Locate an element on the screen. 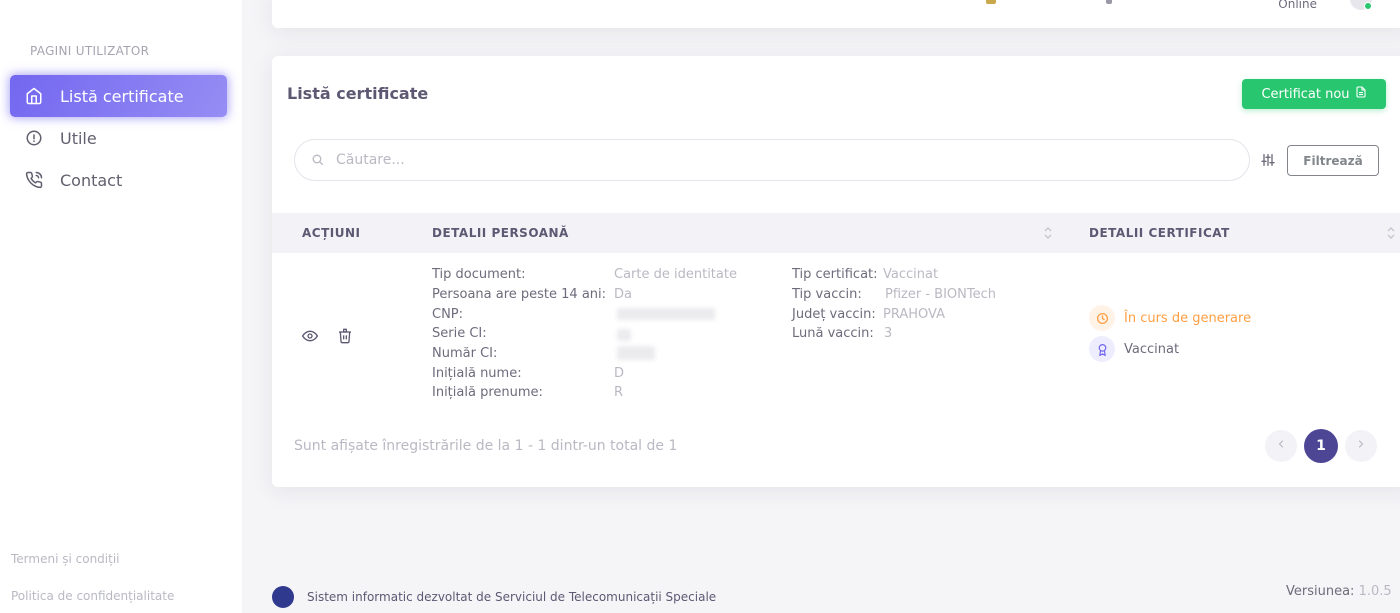 The width and height of the screenshot is (1400, 613). detail-label: Serie CI: is located at coordinates (459, 333).